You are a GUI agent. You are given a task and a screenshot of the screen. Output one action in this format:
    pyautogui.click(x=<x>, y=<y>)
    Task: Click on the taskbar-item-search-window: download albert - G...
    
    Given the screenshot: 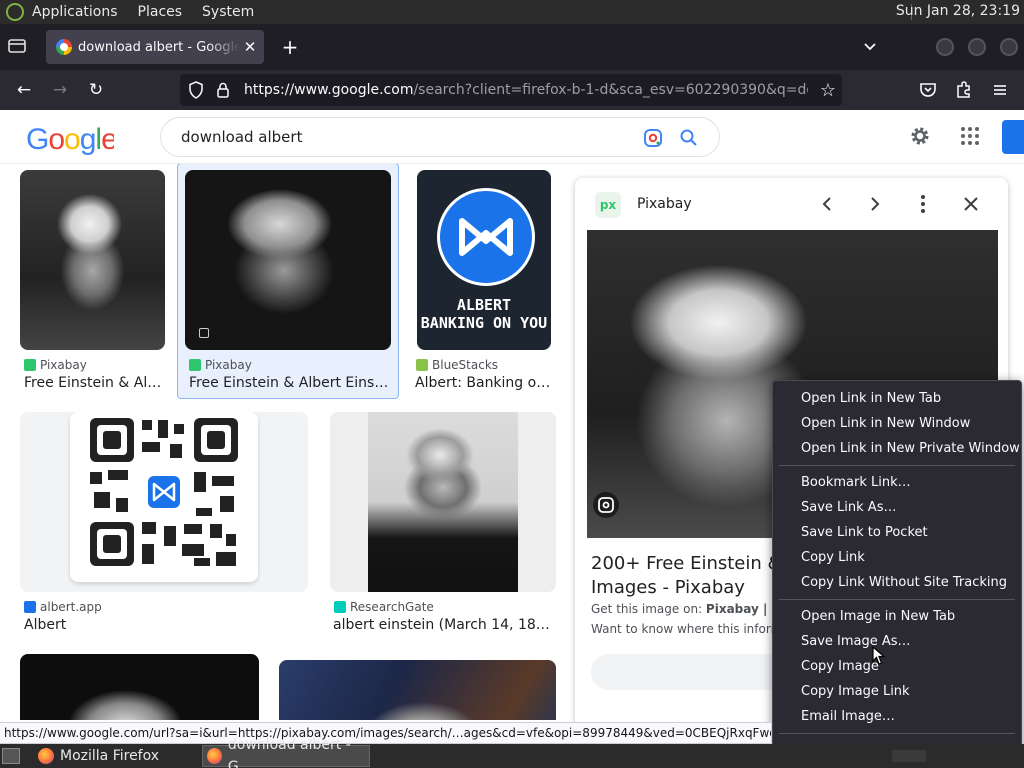 What is the action you would take?
    pyautogui.click(x=286, y=752)
    